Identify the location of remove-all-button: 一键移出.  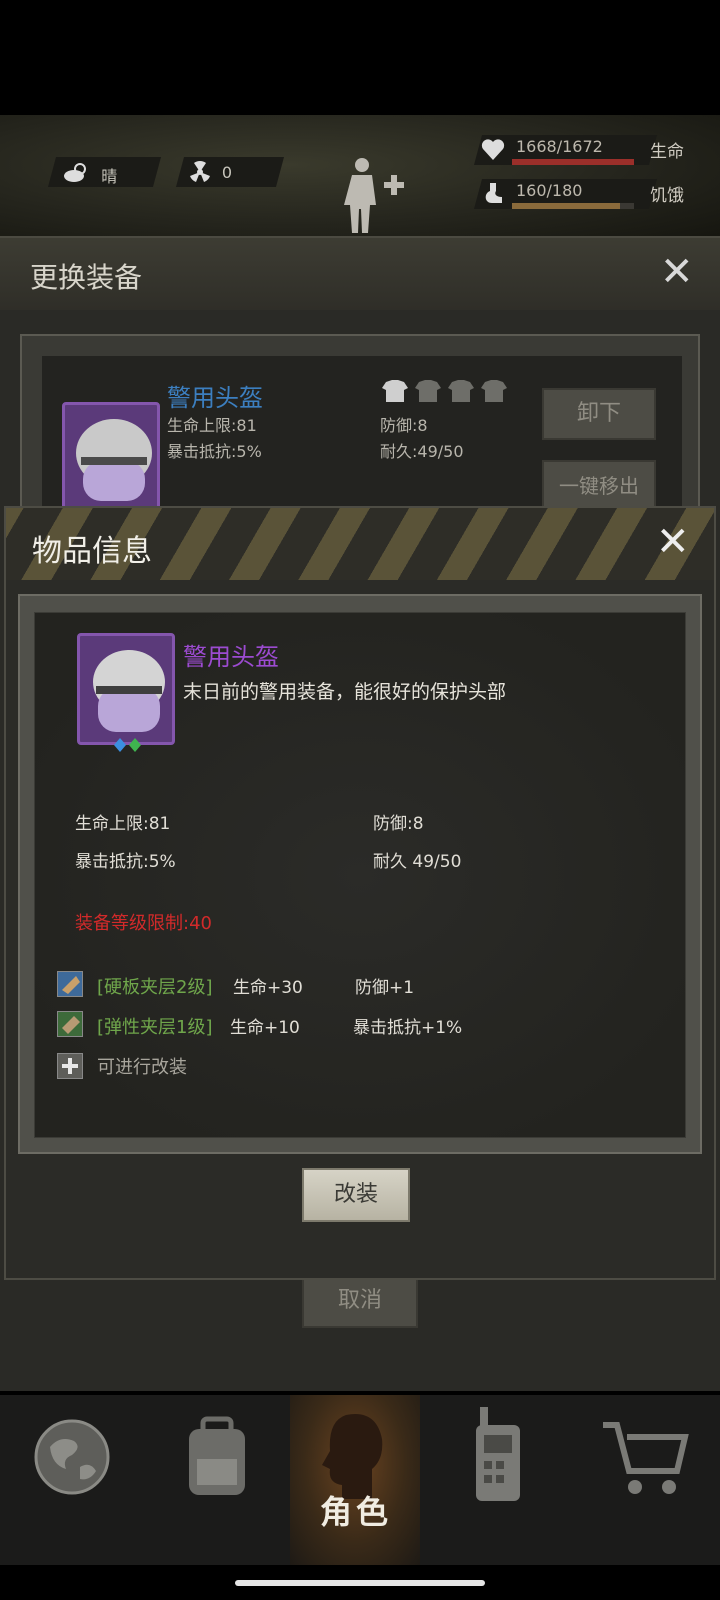
(599, 486).